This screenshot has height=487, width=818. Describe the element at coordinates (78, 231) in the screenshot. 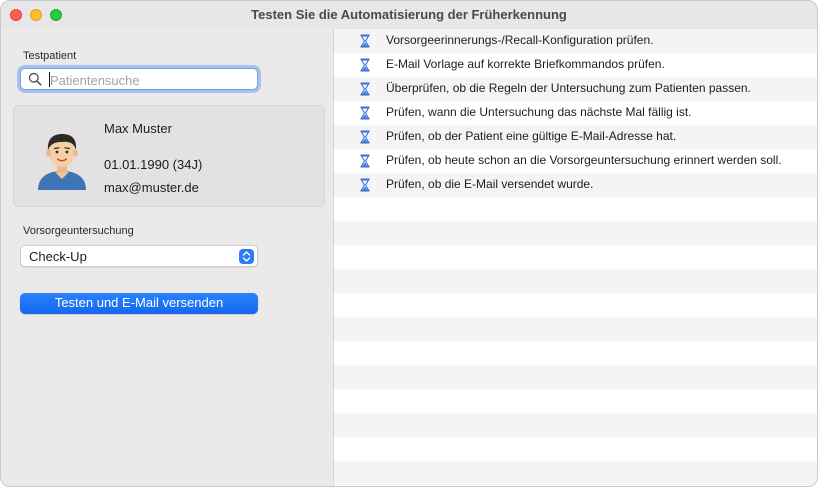

I see `exam-label: Vorsorgeuntersuchung` at that location.